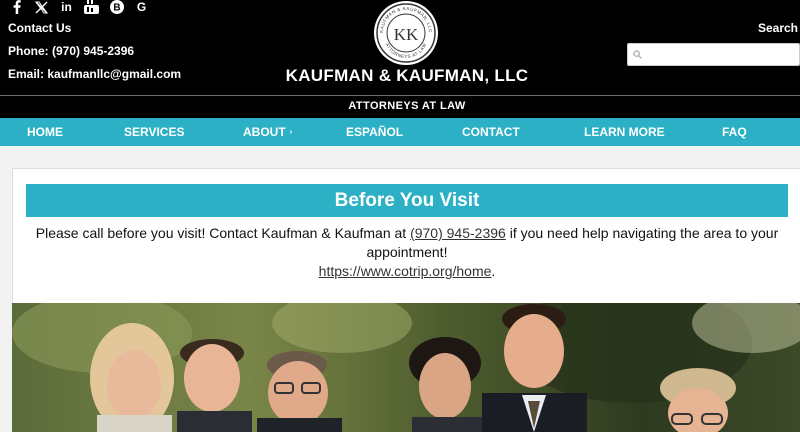 Image resolution: width=800 pixels, height=432 pixels. What do you see at coordinates (407, 75) in the screenshot?
I see `firm-name: KAUFMAN & KAUFMAN, LLC` at bounding box center [407, 75].